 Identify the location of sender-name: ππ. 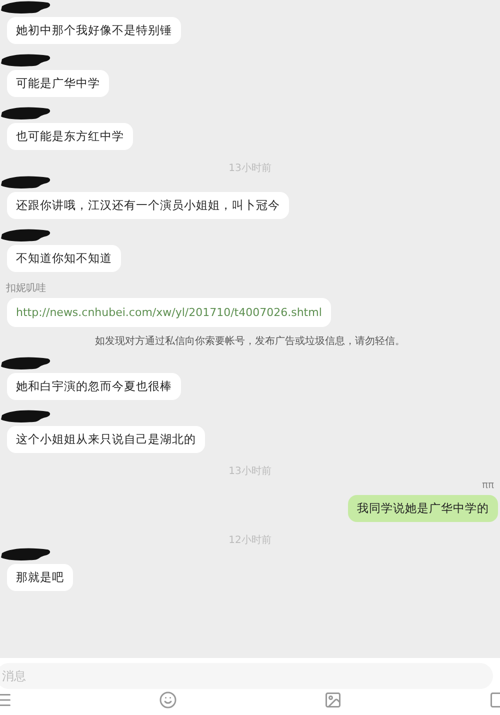
(488, 486).